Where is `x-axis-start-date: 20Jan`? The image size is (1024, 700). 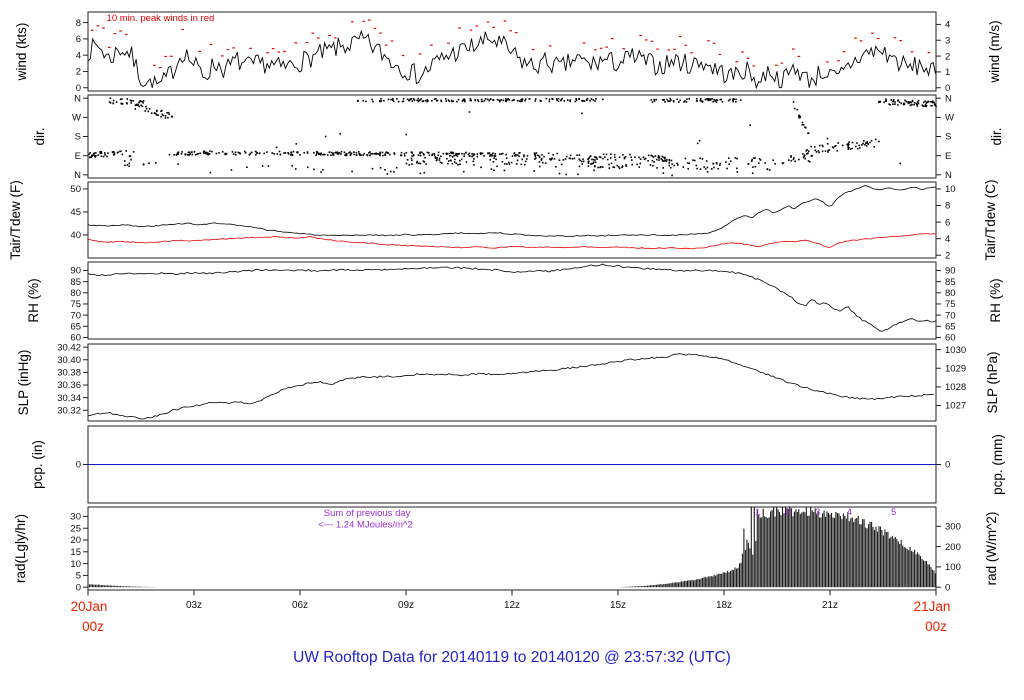 x-axis-start-date: 20Jan is located at coordinates (89, 606).